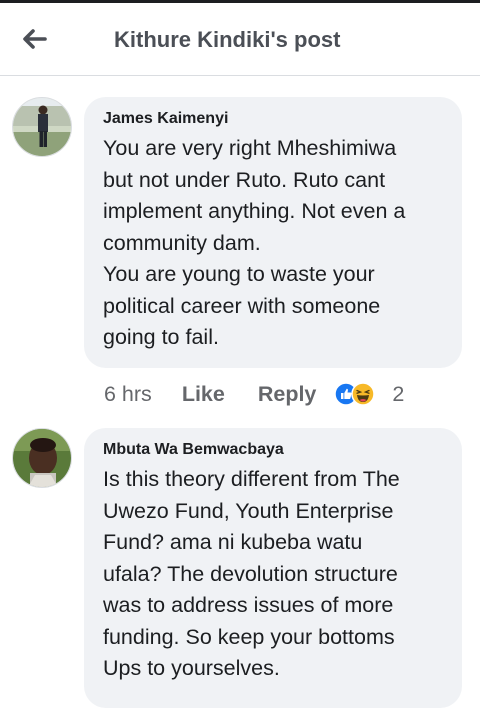 The height and width of the screenshot is (708, 480). I want to click on comment-line: Fund? ama ni kubeba watu, so click(233, 542).